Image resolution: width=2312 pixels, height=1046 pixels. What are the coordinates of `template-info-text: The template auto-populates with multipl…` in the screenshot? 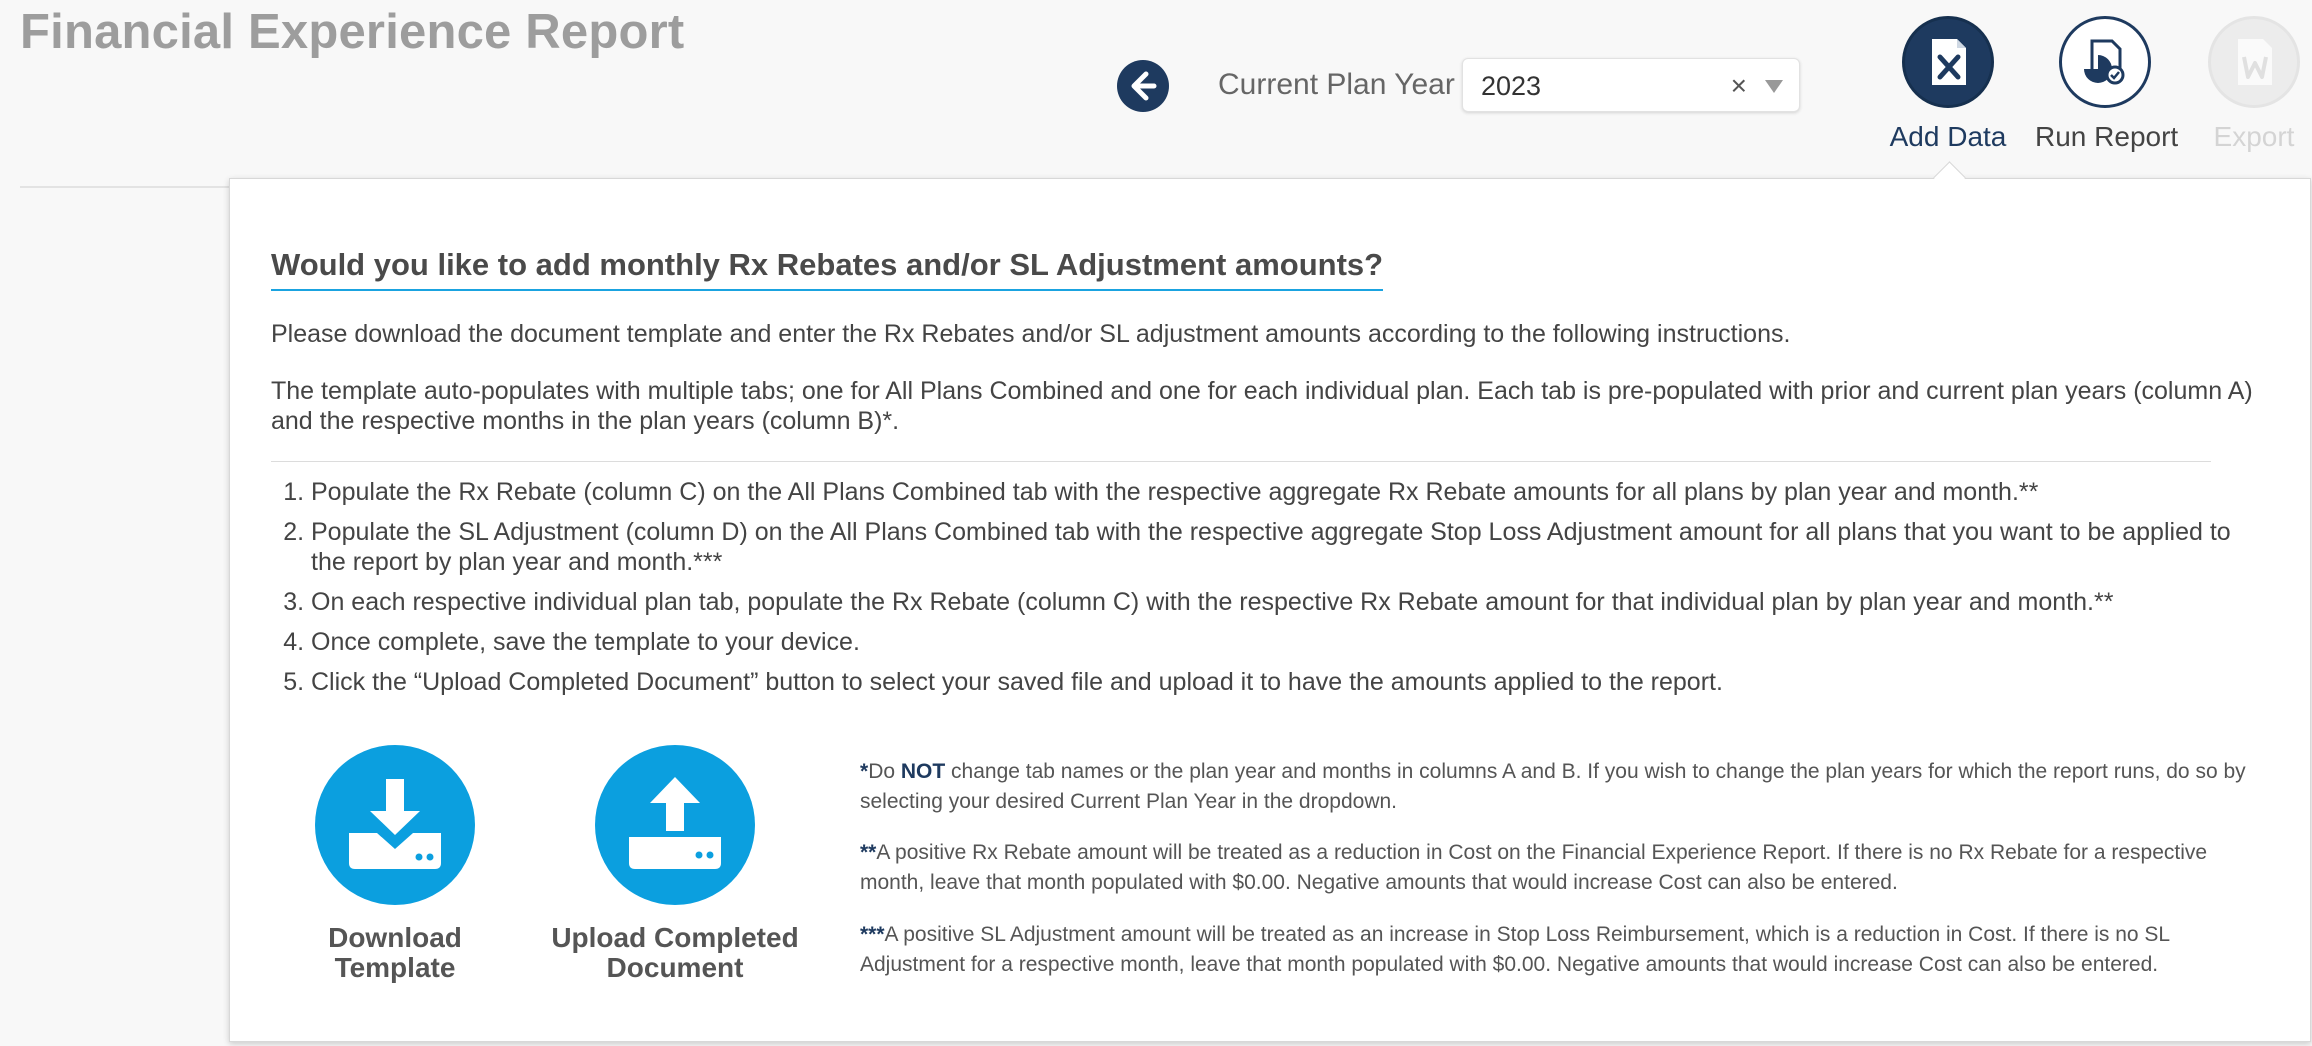 It's located at (1262, 406).